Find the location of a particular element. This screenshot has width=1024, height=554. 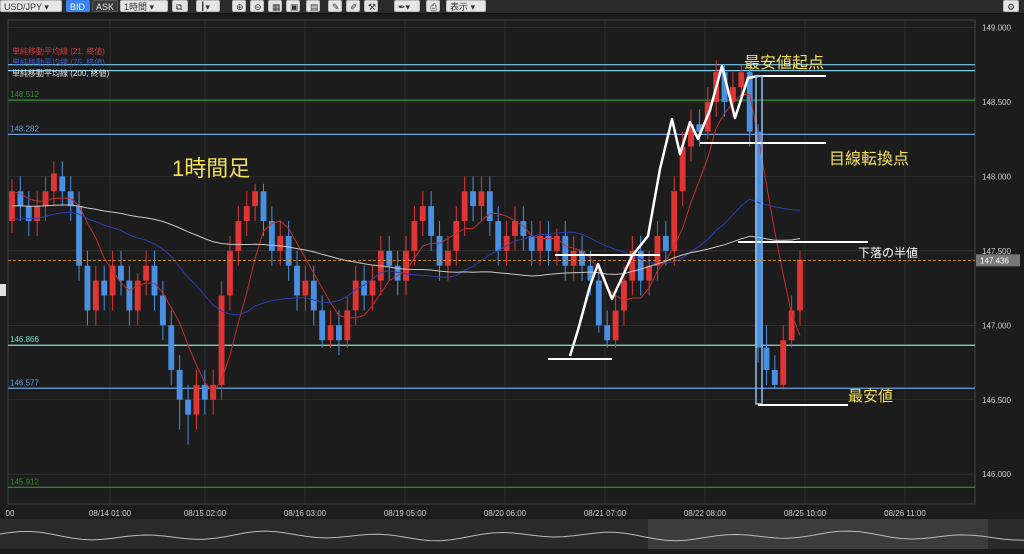

bid-button: BID is located at coordinates (78, 6).